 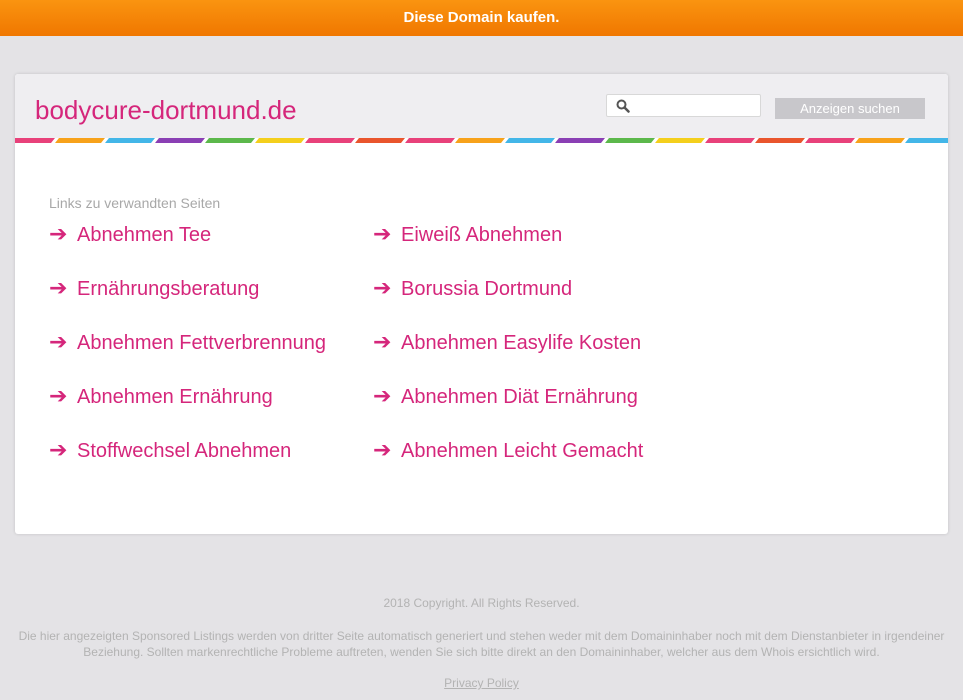 What do you see at coordinates (508, 248) in the screenshot?
I see `related-link: ➔ Eiweiß Abnehmen` at bounding box center [508, 248].